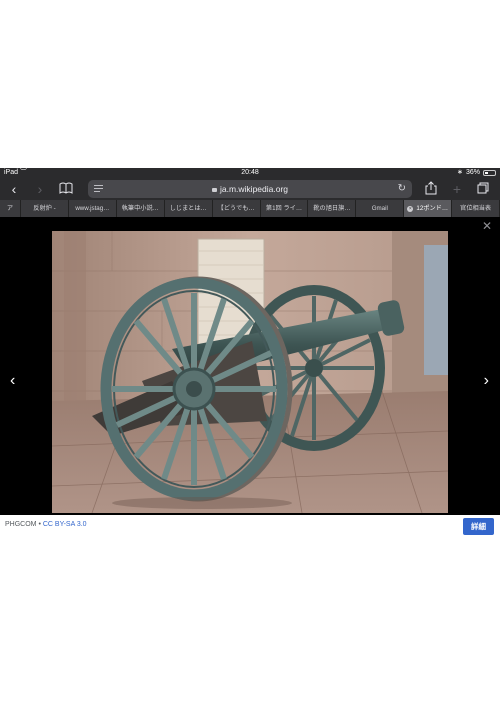  What do you see at coordinates (431, 189) in the screenshot?
I see `share-icon` at bounding box center [431, 189].